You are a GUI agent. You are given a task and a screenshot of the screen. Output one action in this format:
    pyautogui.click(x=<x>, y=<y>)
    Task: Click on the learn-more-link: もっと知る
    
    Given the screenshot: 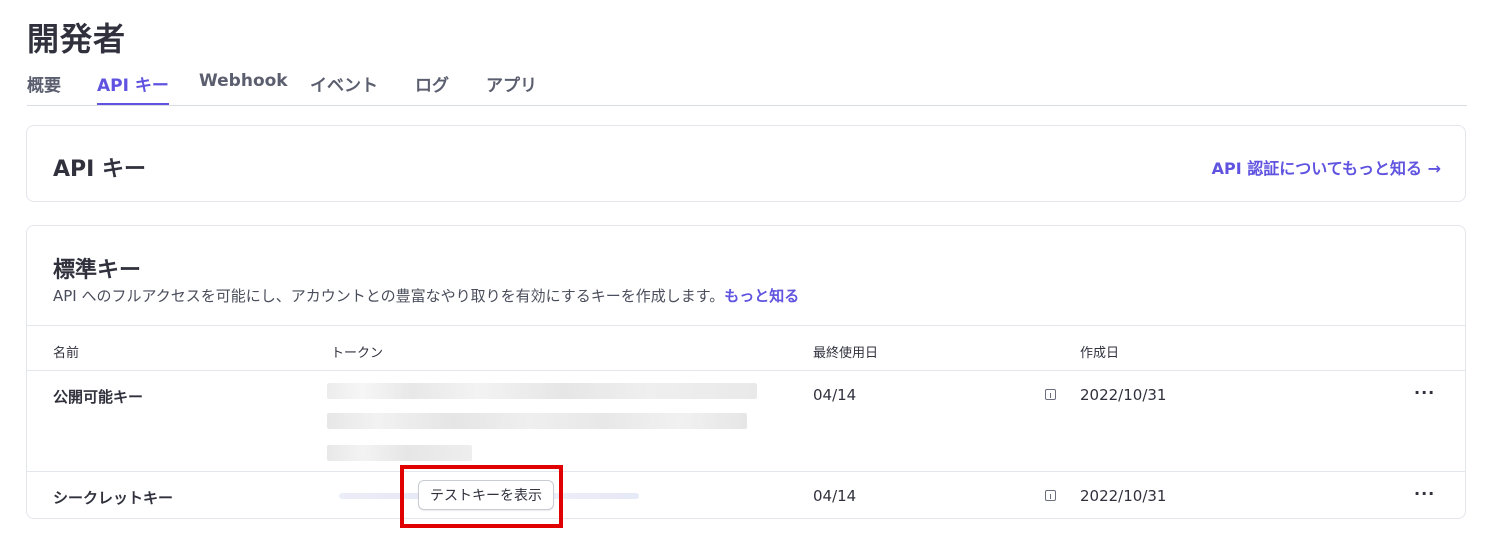 What is the action you would take?
    pyautogui.click(x=761, y=296)
    